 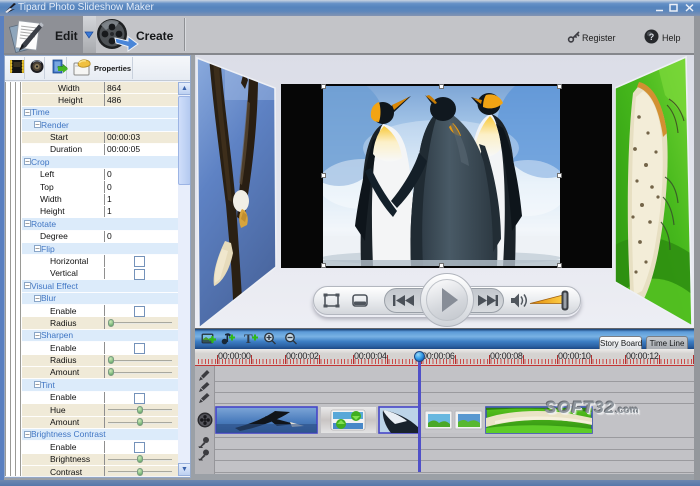 I want to click on svg-text: T, so click(x=248, y=338).